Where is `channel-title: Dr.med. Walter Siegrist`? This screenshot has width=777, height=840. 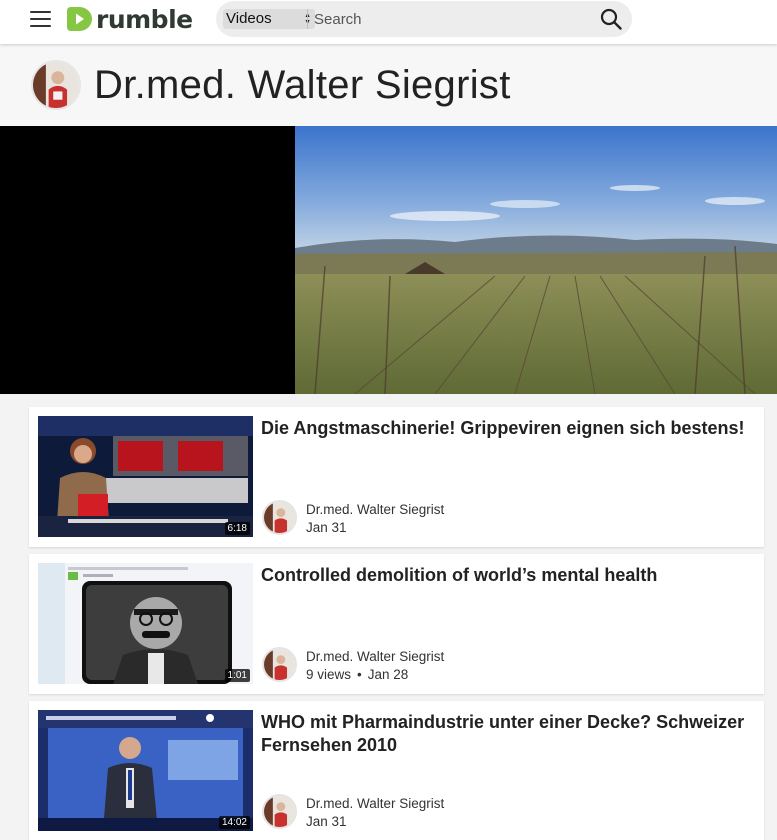 channel-title: Dr.med. Walter Siegrist is located at coordinates (302, 85).